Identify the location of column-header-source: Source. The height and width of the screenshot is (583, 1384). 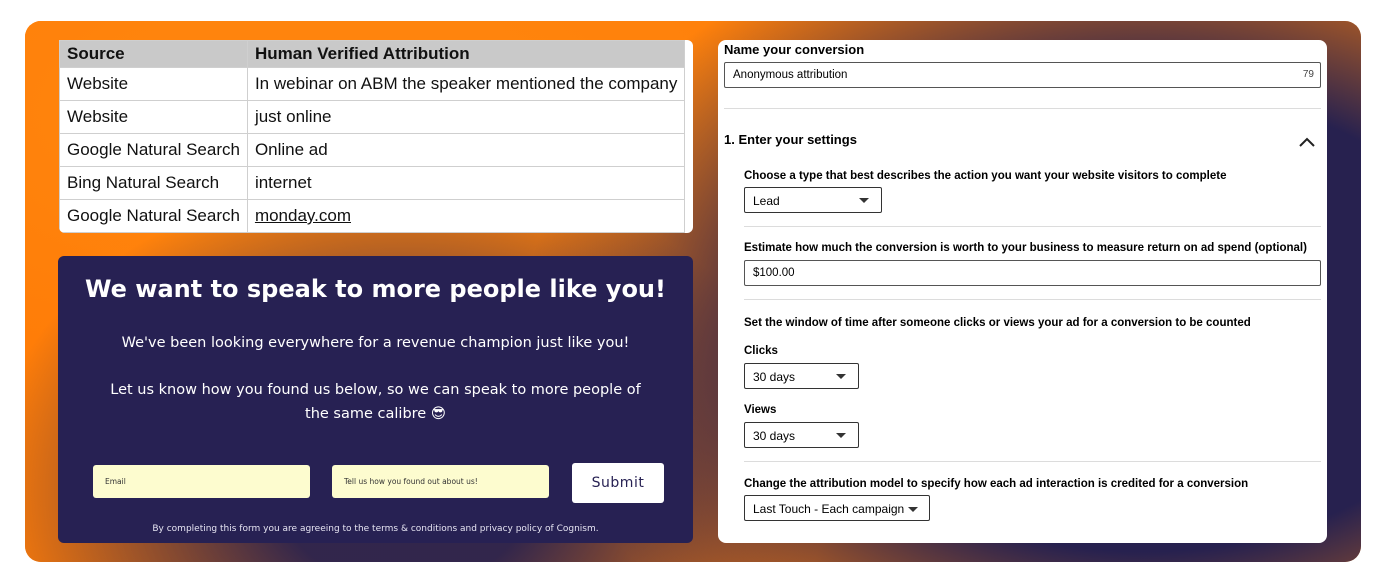
(153, 54).